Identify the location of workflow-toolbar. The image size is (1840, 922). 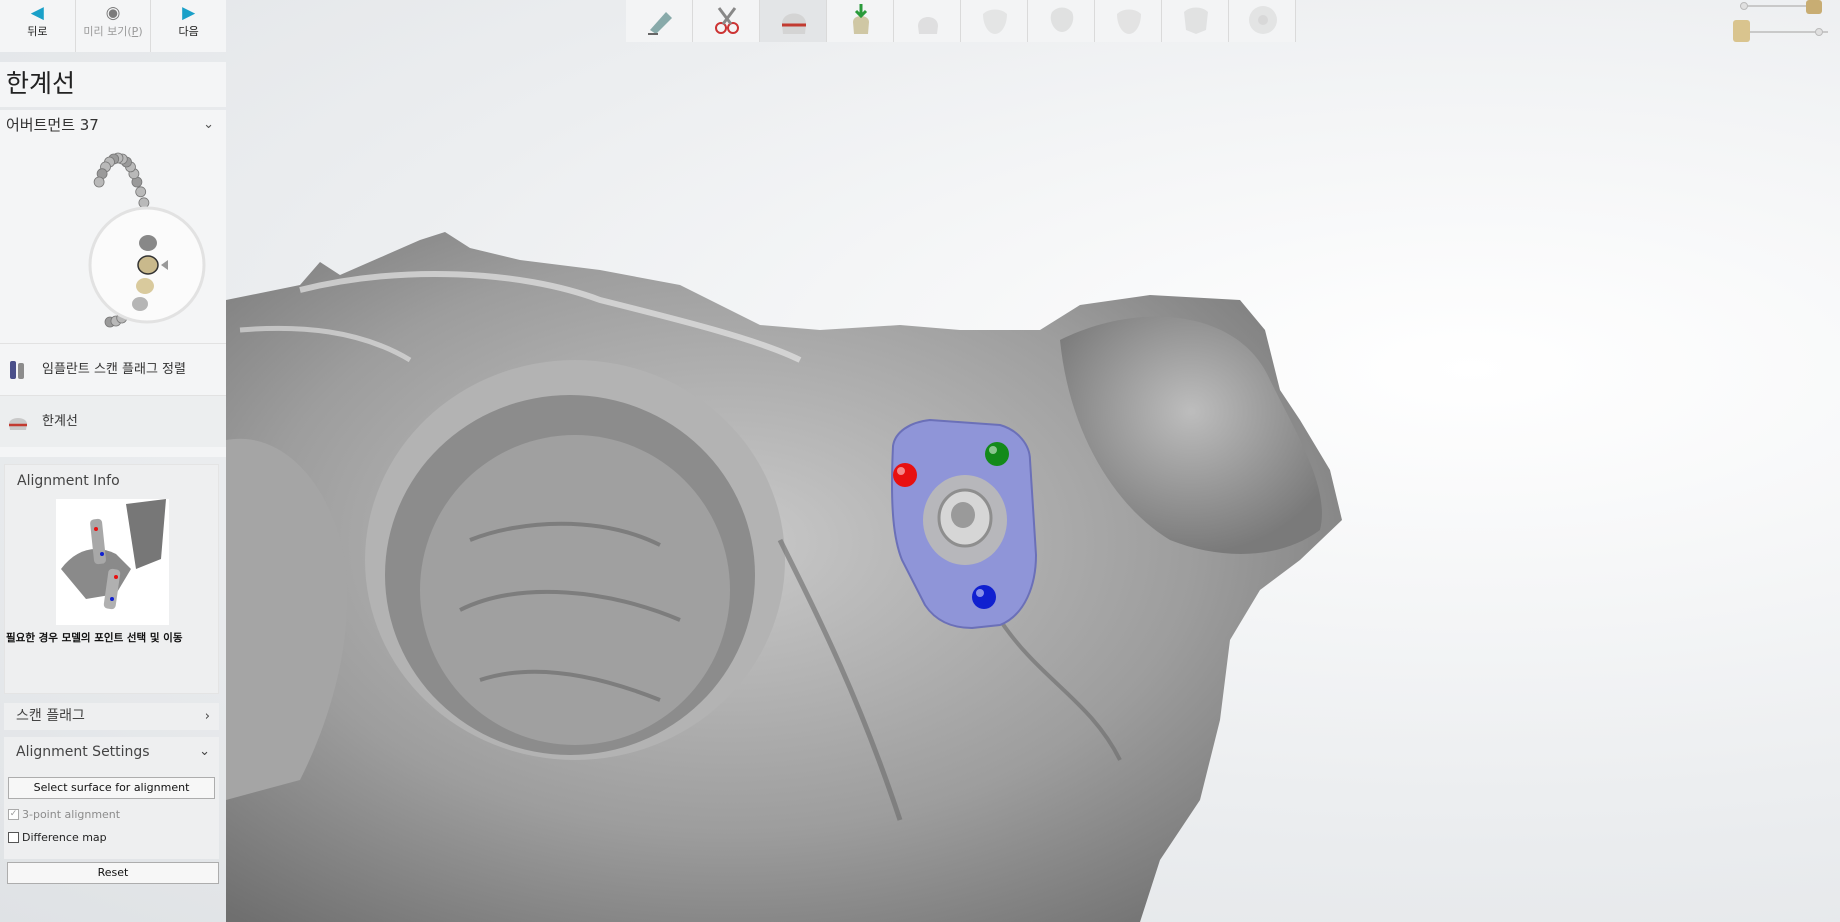
(961, 21).